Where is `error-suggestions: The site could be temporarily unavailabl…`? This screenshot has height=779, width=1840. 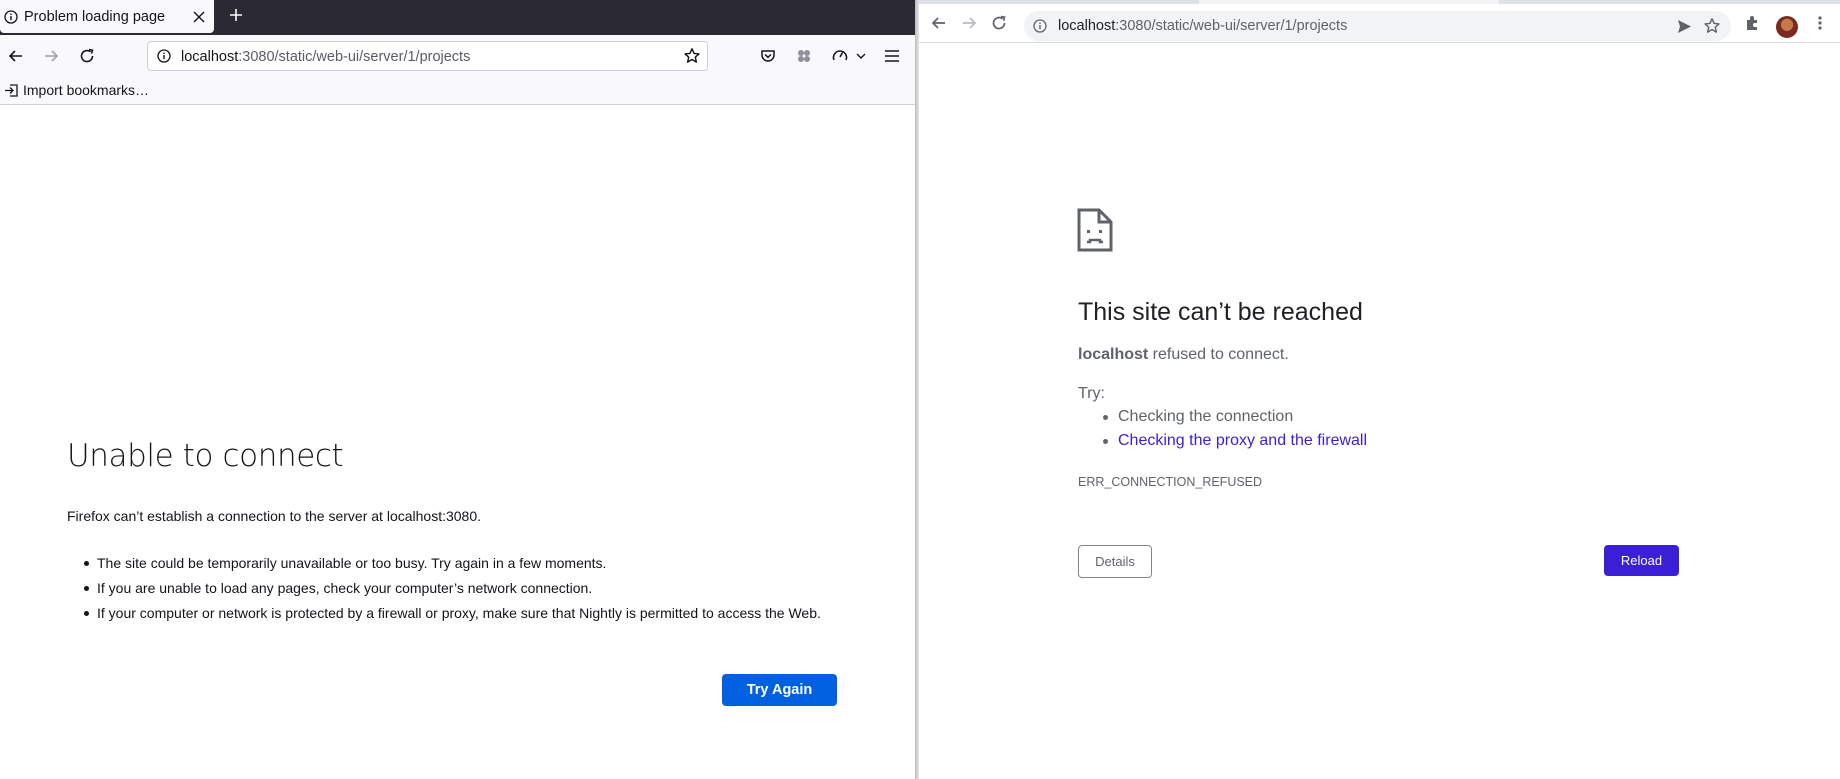 error-suggestions: The site could be temporarily unavailabl… is located at coordinates (457, 592).